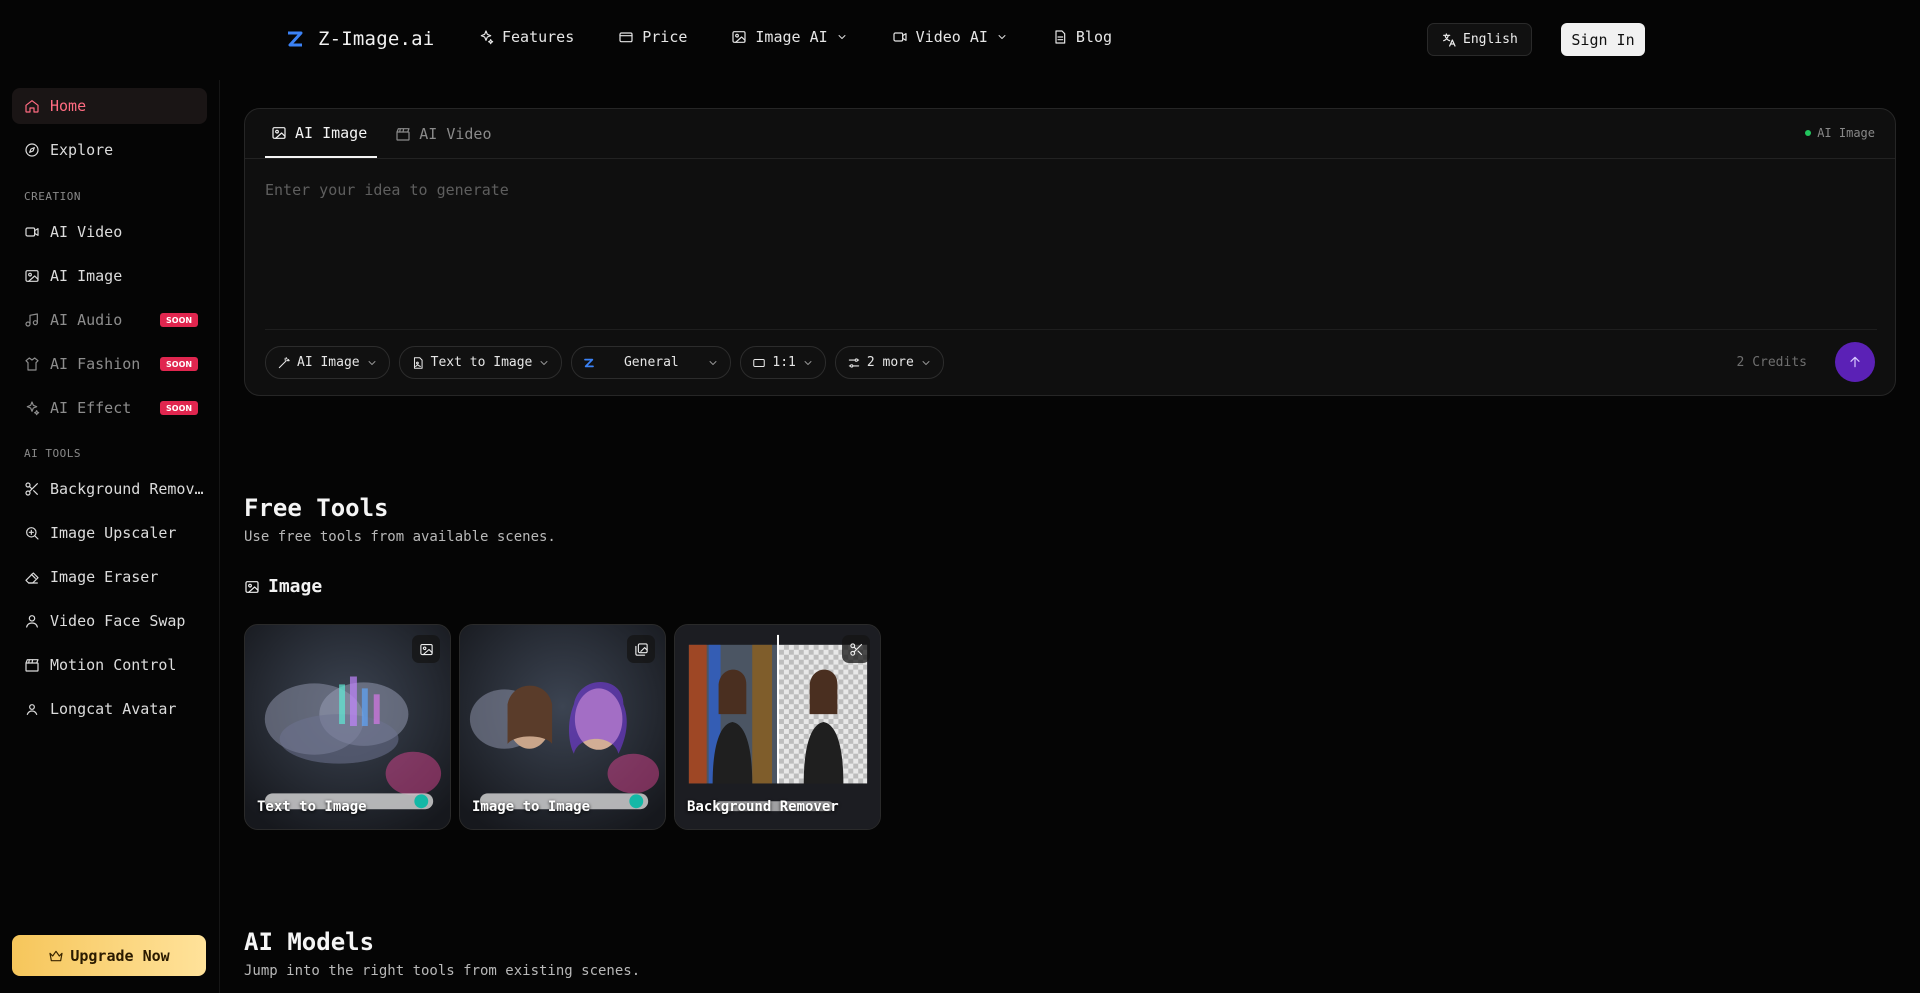 The image size is (1920, 993). I want to click on arrow-up-icon, so click(1855, 362).